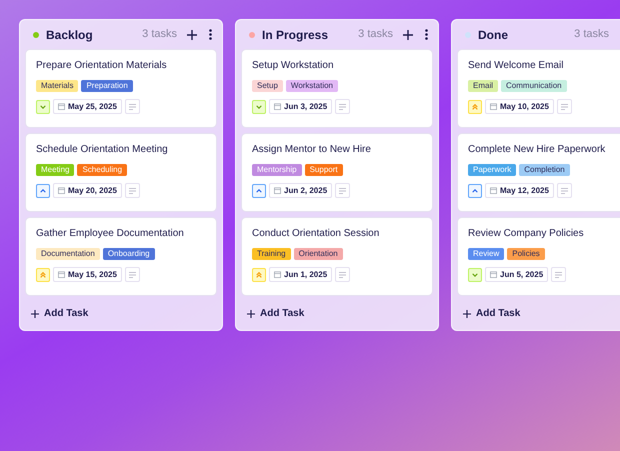  What do you see at coordinates (524, 190) in the screenshot?
I see `due-date: May 12, 2025` at bounding box center [524, 190].